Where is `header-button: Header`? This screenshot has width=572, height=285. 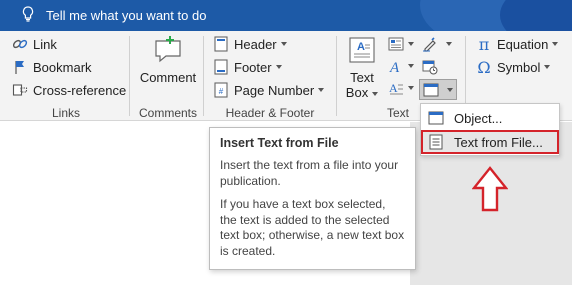
header-button: Header is located at coordinates (250, 44).